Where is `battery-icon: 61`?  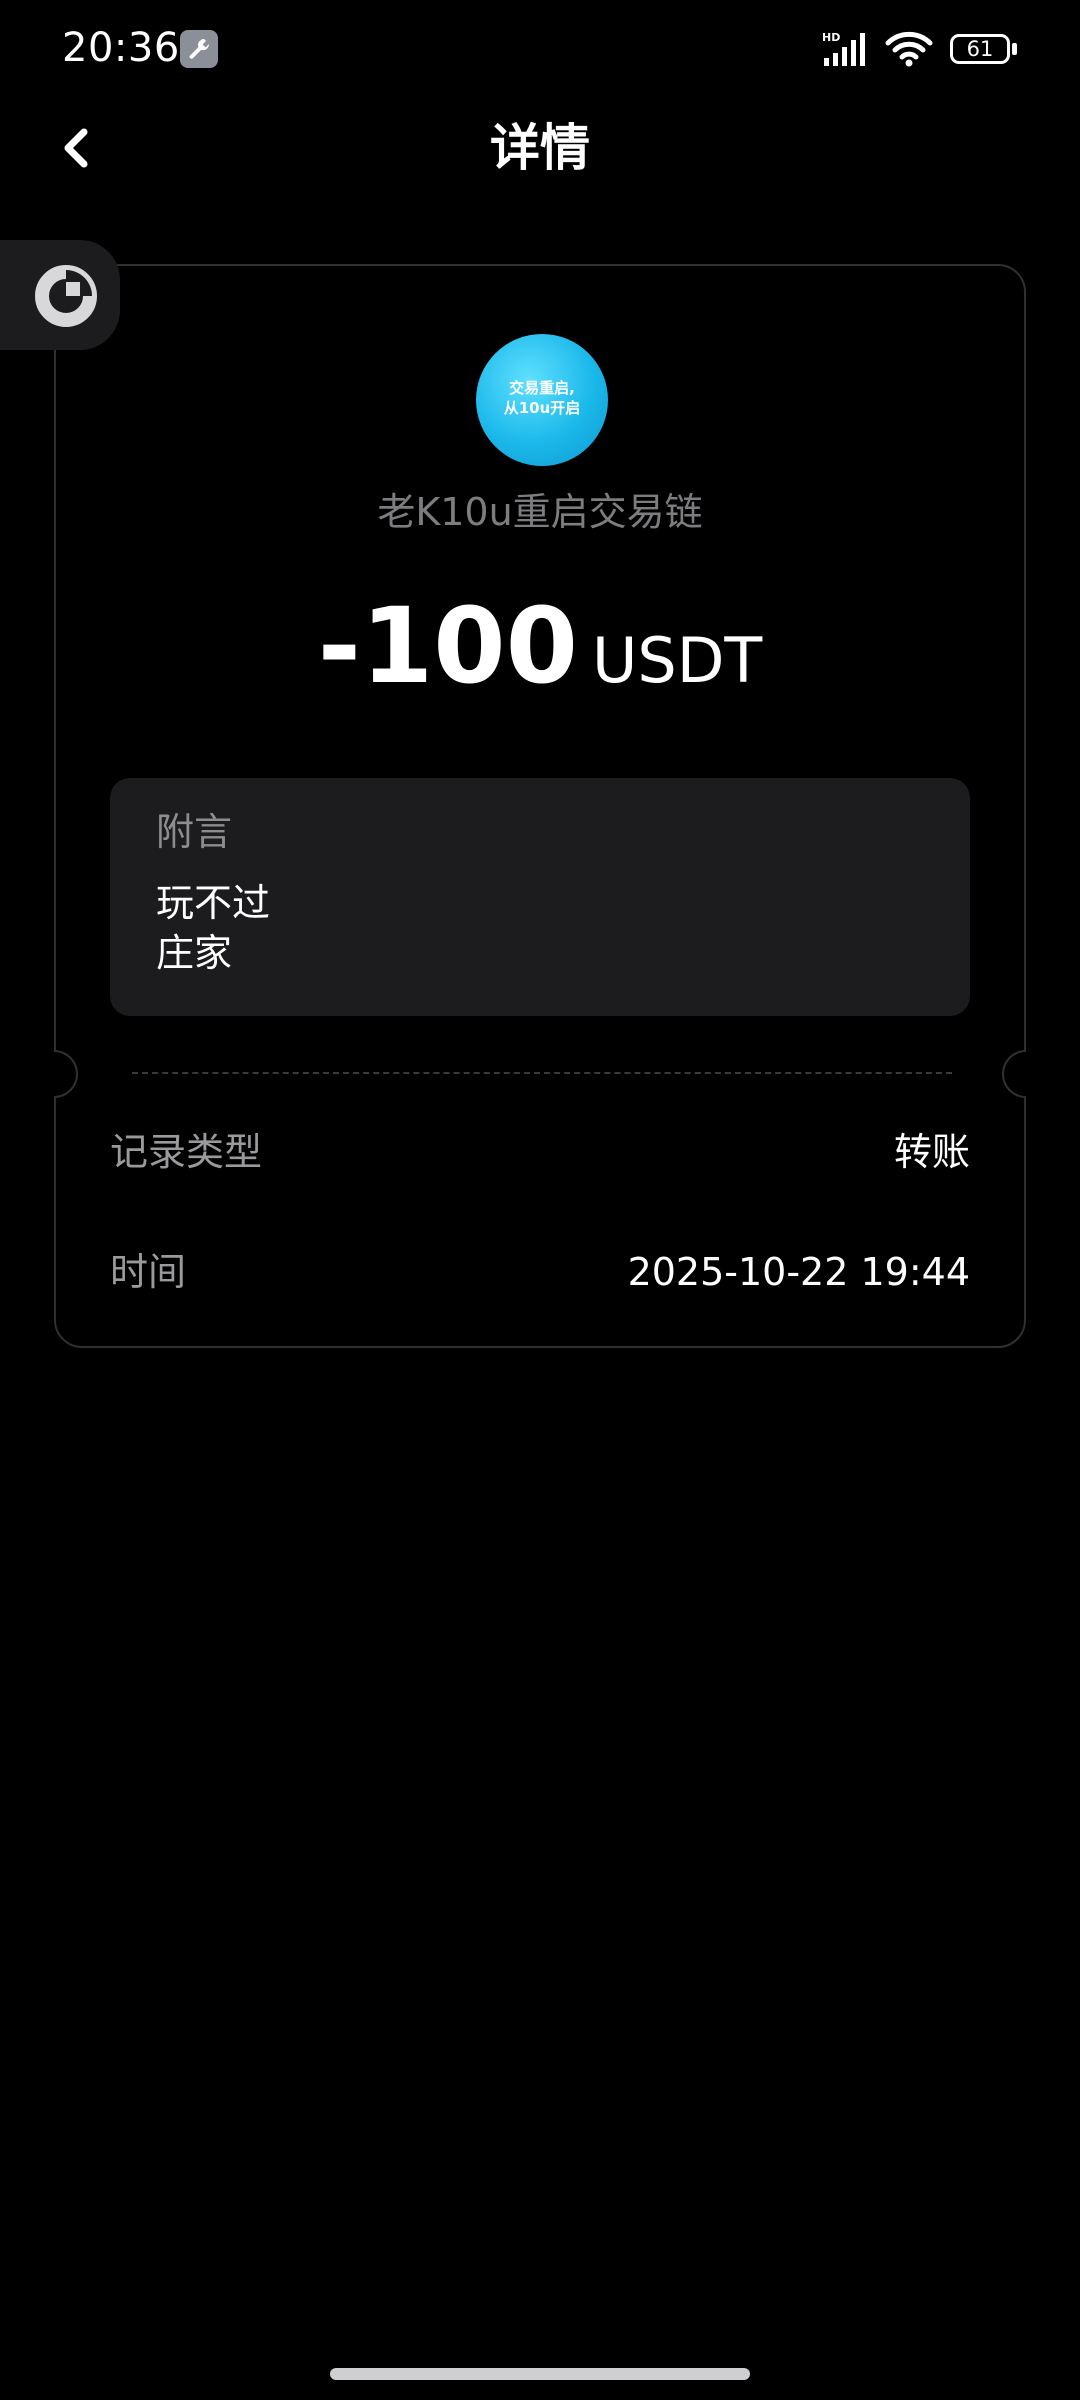 battery-icon: 61 is located at coordinates (980, 49).